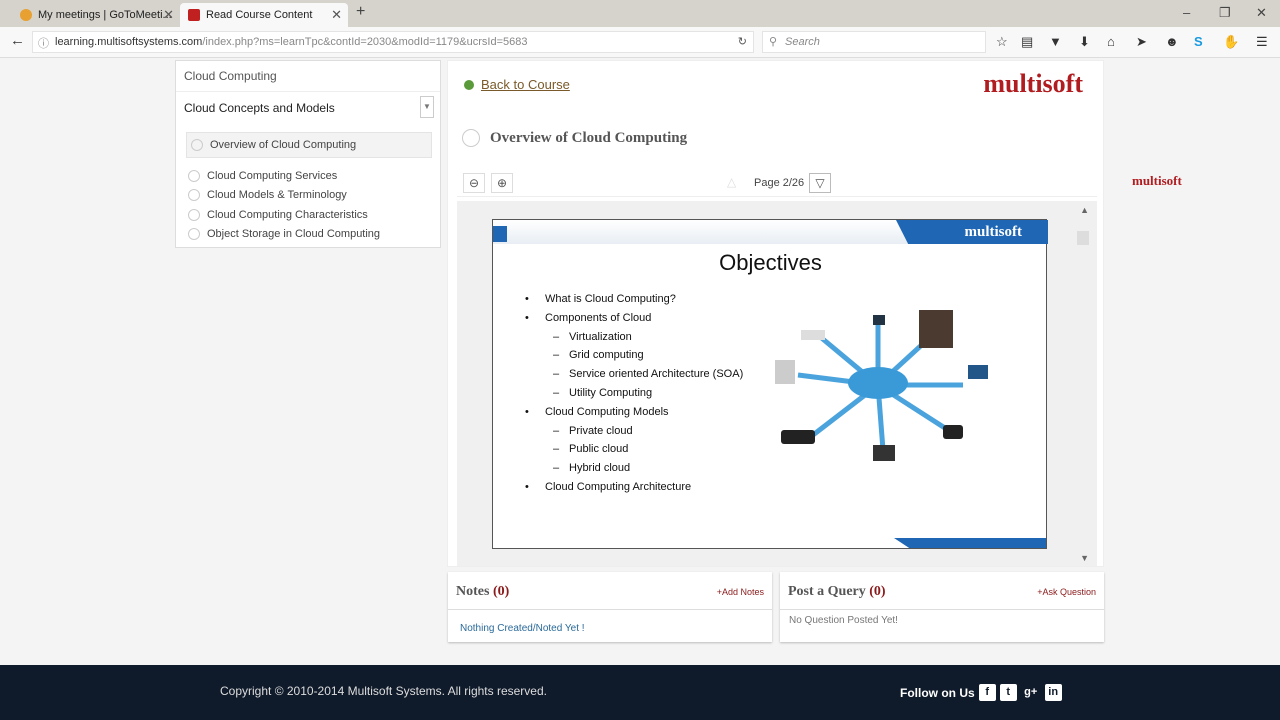  What do you see at coordinates (308, 176) in the screenshot?
I see `sidebar-item-services: Cloud Computing Services` at bounding box center [308, 176].